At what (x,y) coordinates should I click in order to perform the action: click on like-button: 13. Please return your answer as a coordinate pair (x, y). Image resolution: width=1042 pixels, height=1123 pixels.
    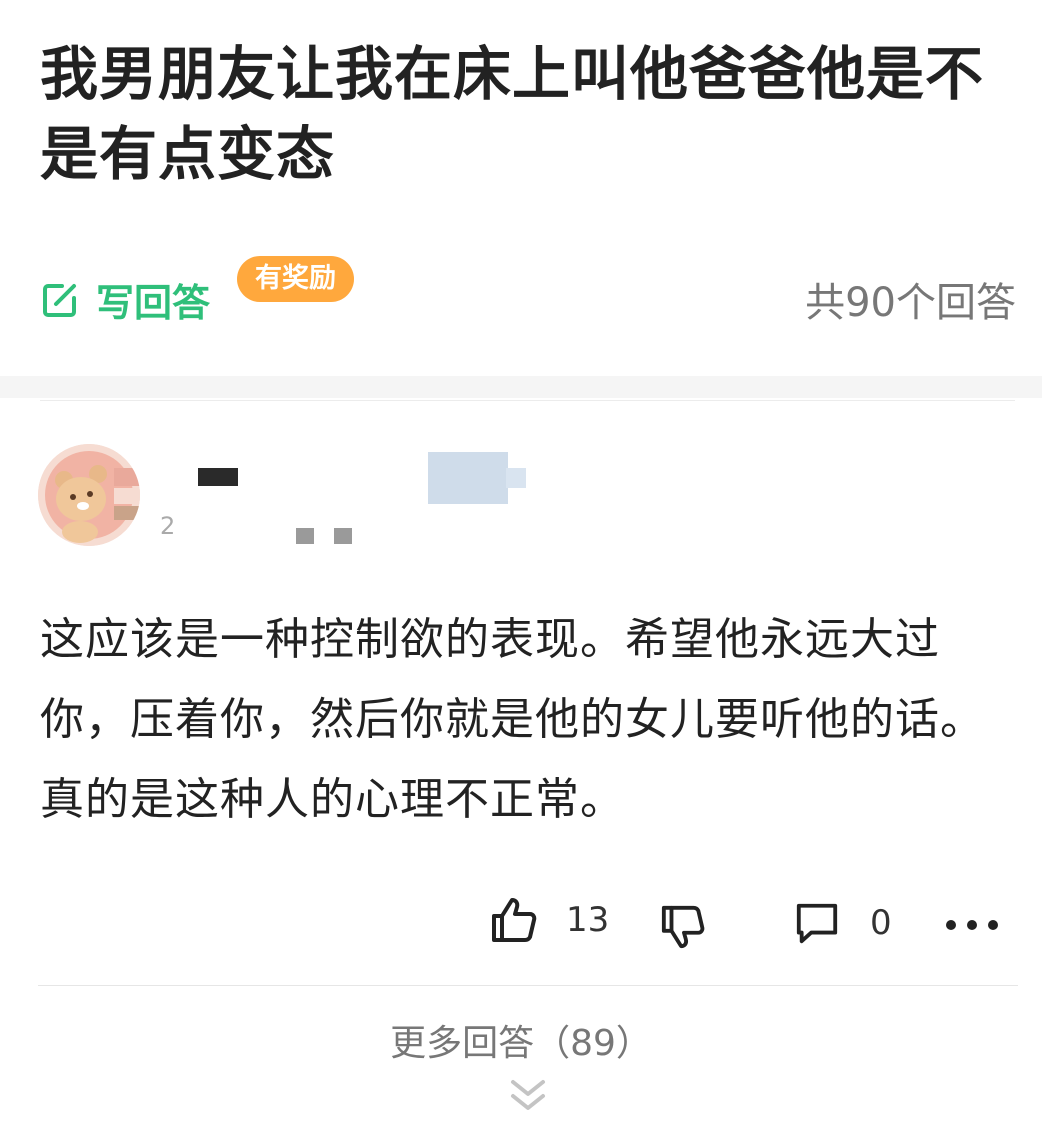
    Looking at the image, I should click on (549, 920).